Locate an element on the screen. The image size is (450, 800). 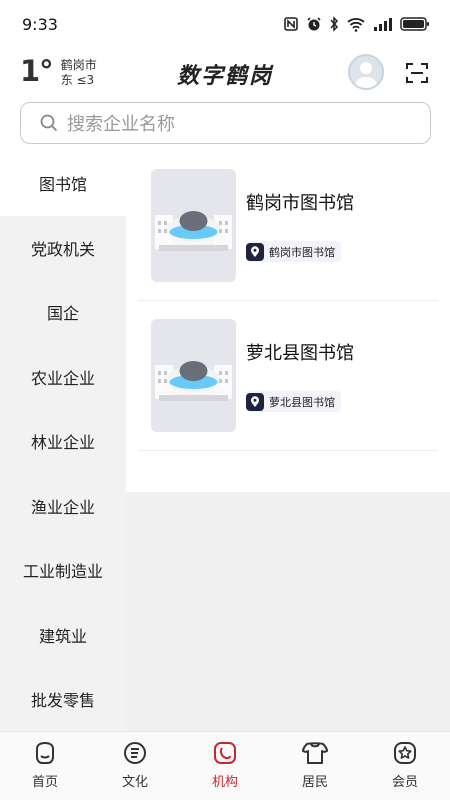
status-bar: 9:33 is located at coordinates (225, 24).